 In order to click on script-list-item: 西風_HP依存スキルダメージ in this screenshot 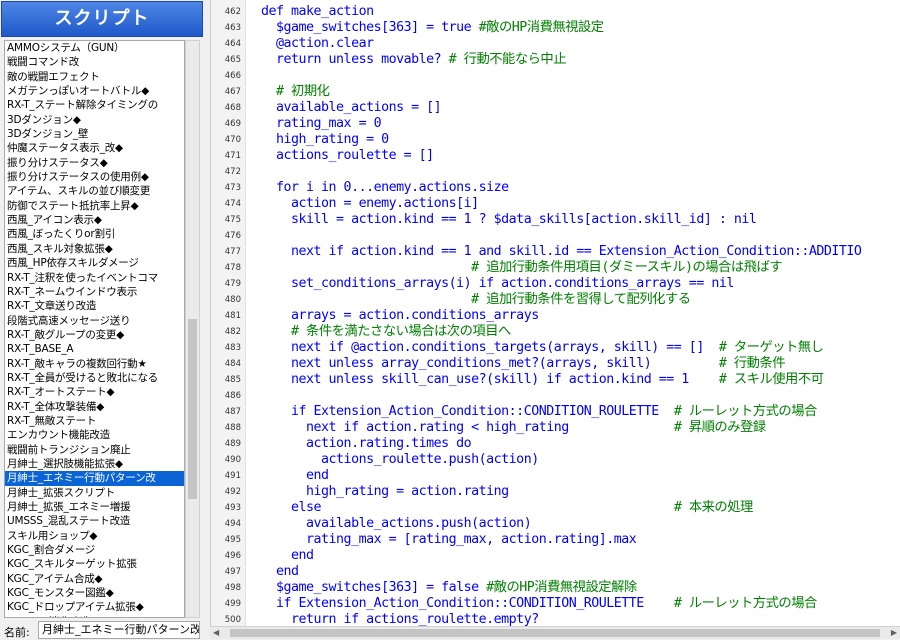, I will do `click(94, 263)`.